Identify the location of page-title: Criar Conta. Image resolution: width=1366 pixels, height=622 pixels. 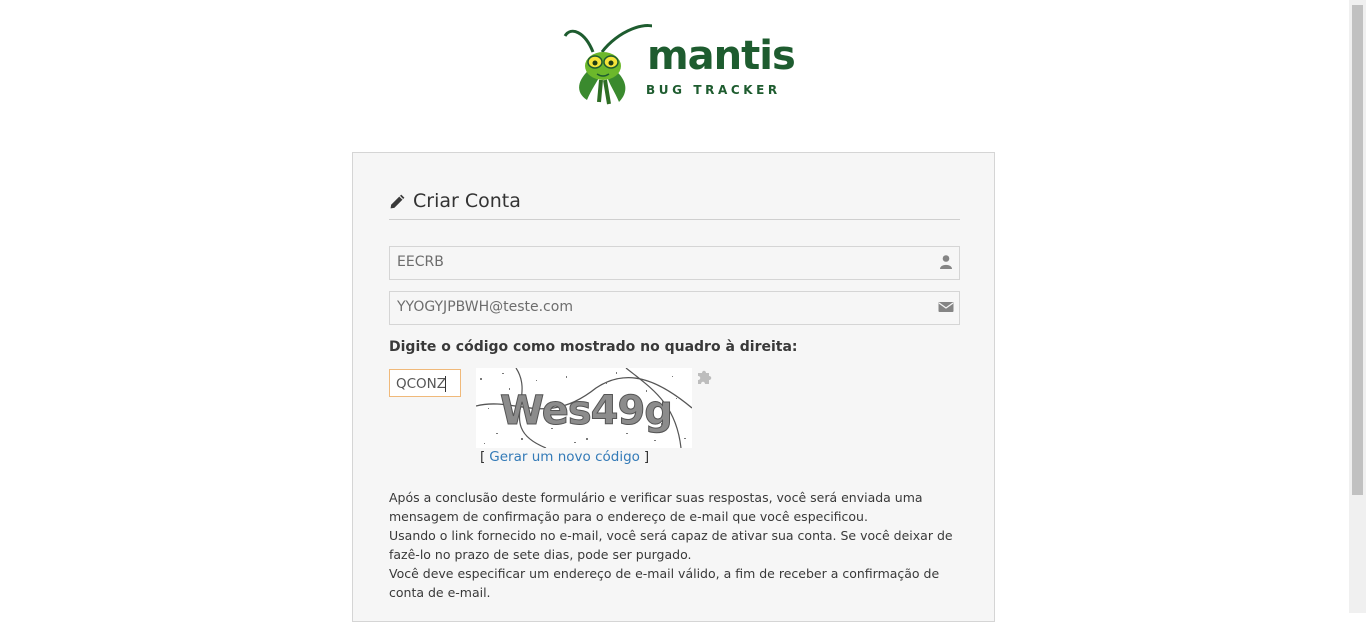
(467, 201).